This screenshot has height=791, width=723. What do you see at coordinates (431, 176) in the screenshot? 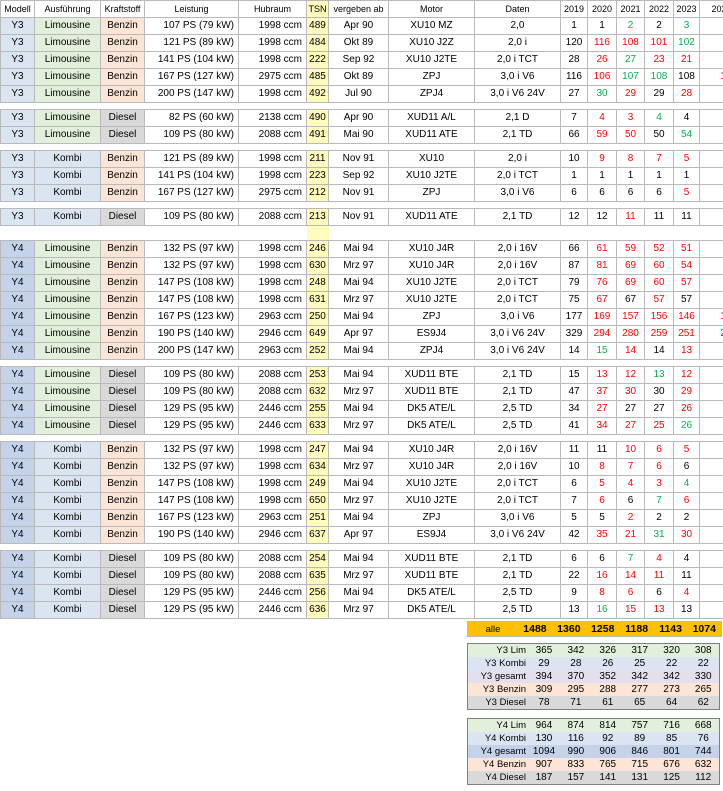
I see `engine-cell: XU10 J2TE` at bounding box center [431, 176].